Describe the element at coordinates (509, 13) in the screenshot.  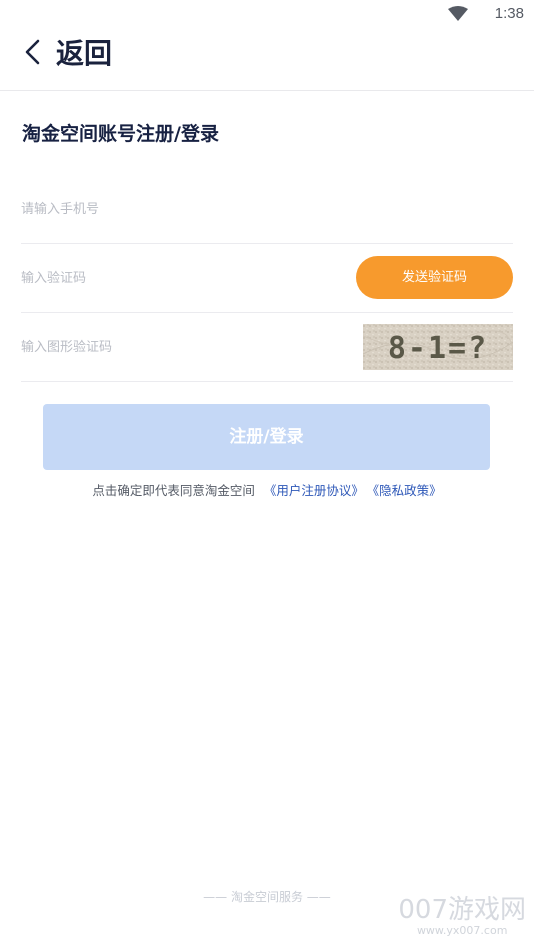
I see `status-time: 1:38` at that location.